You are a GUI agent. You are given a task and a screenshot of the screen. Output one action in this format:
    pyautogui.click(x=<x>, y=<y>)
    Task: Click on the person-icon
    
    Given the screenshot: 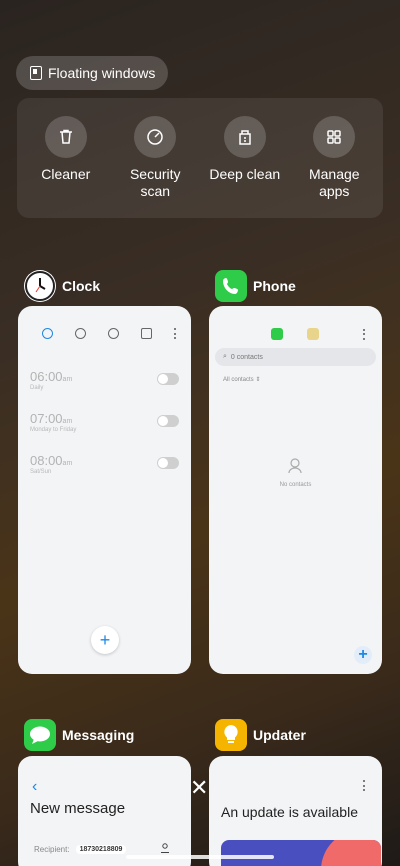 What is the action you would take?
    pyautogui.click(x=295, y=468)
    